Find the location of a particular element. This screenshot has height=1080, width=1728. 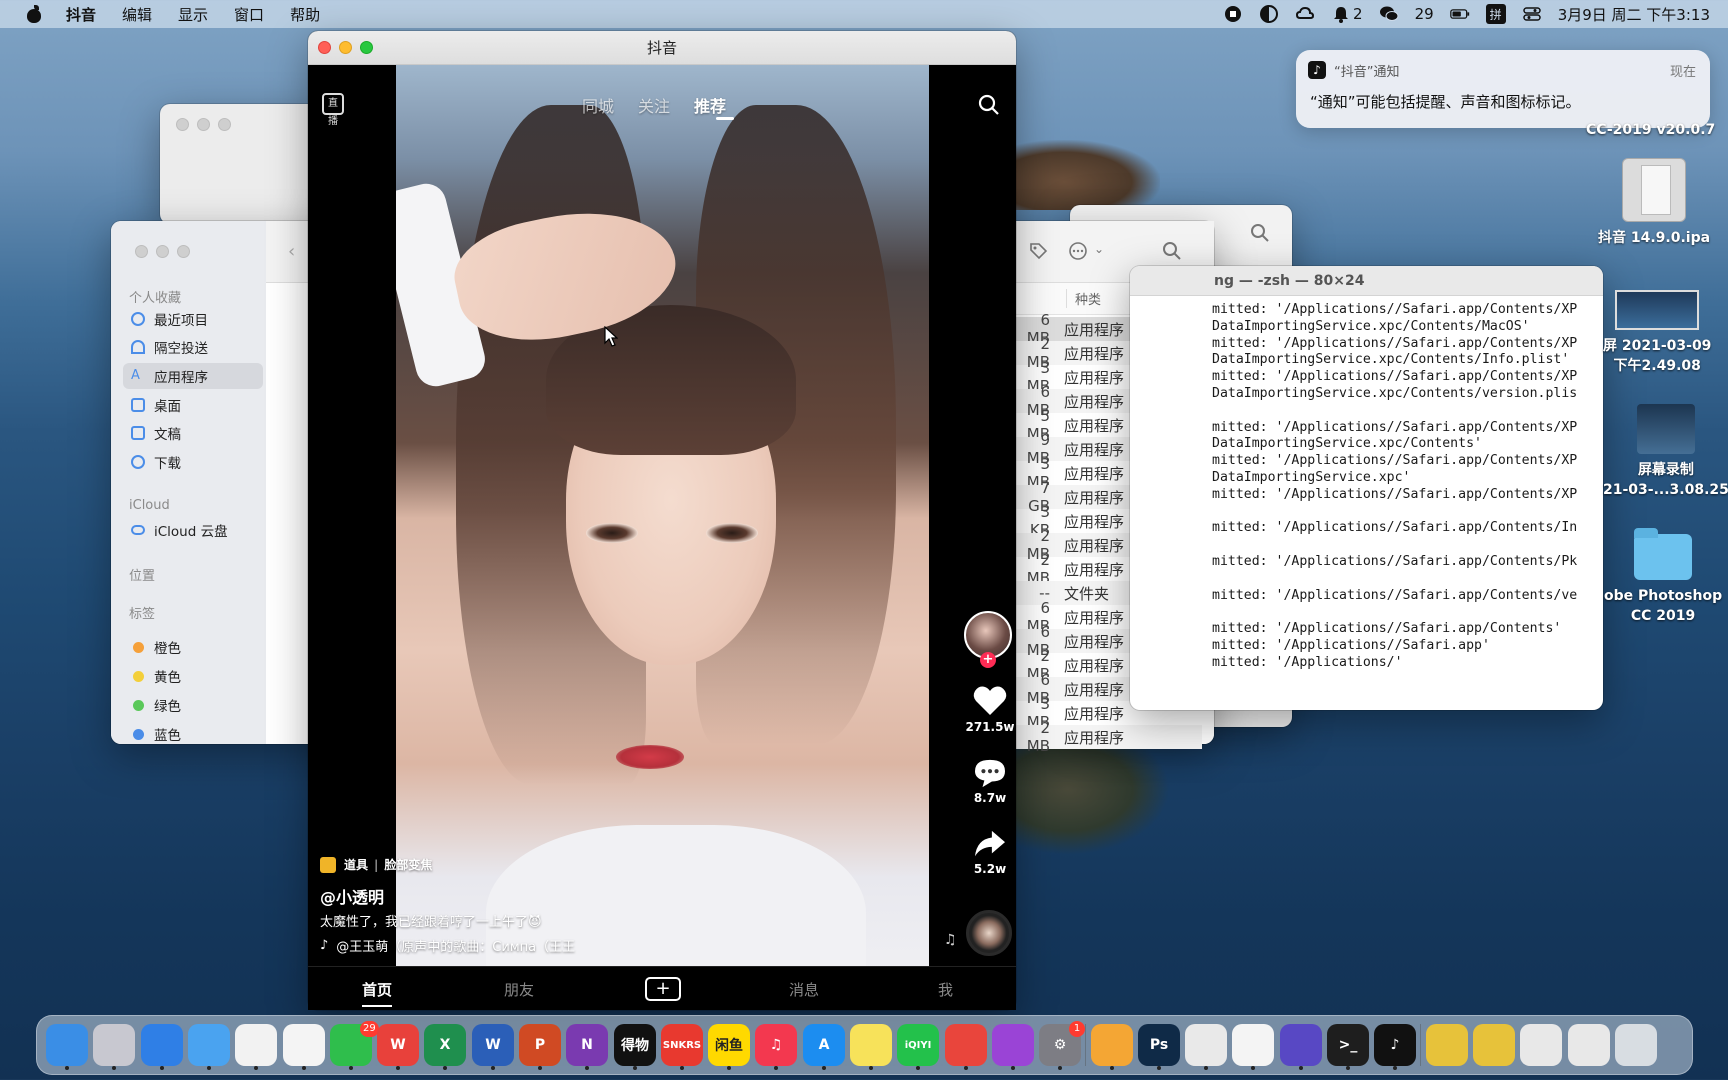

dock-wps-icon: W is located at coordinates (398, 1045).